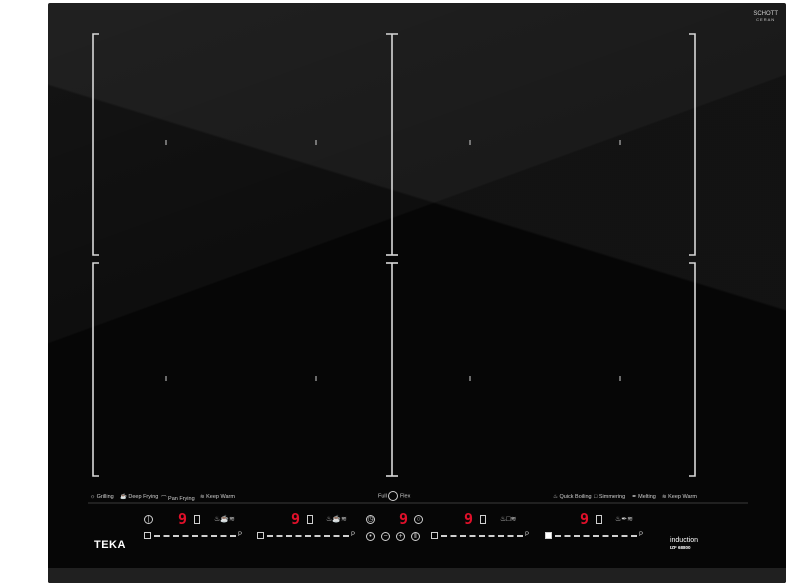  I want to click on function-quick-boiling: ♨ Quick Boiling, so click(572, 497).